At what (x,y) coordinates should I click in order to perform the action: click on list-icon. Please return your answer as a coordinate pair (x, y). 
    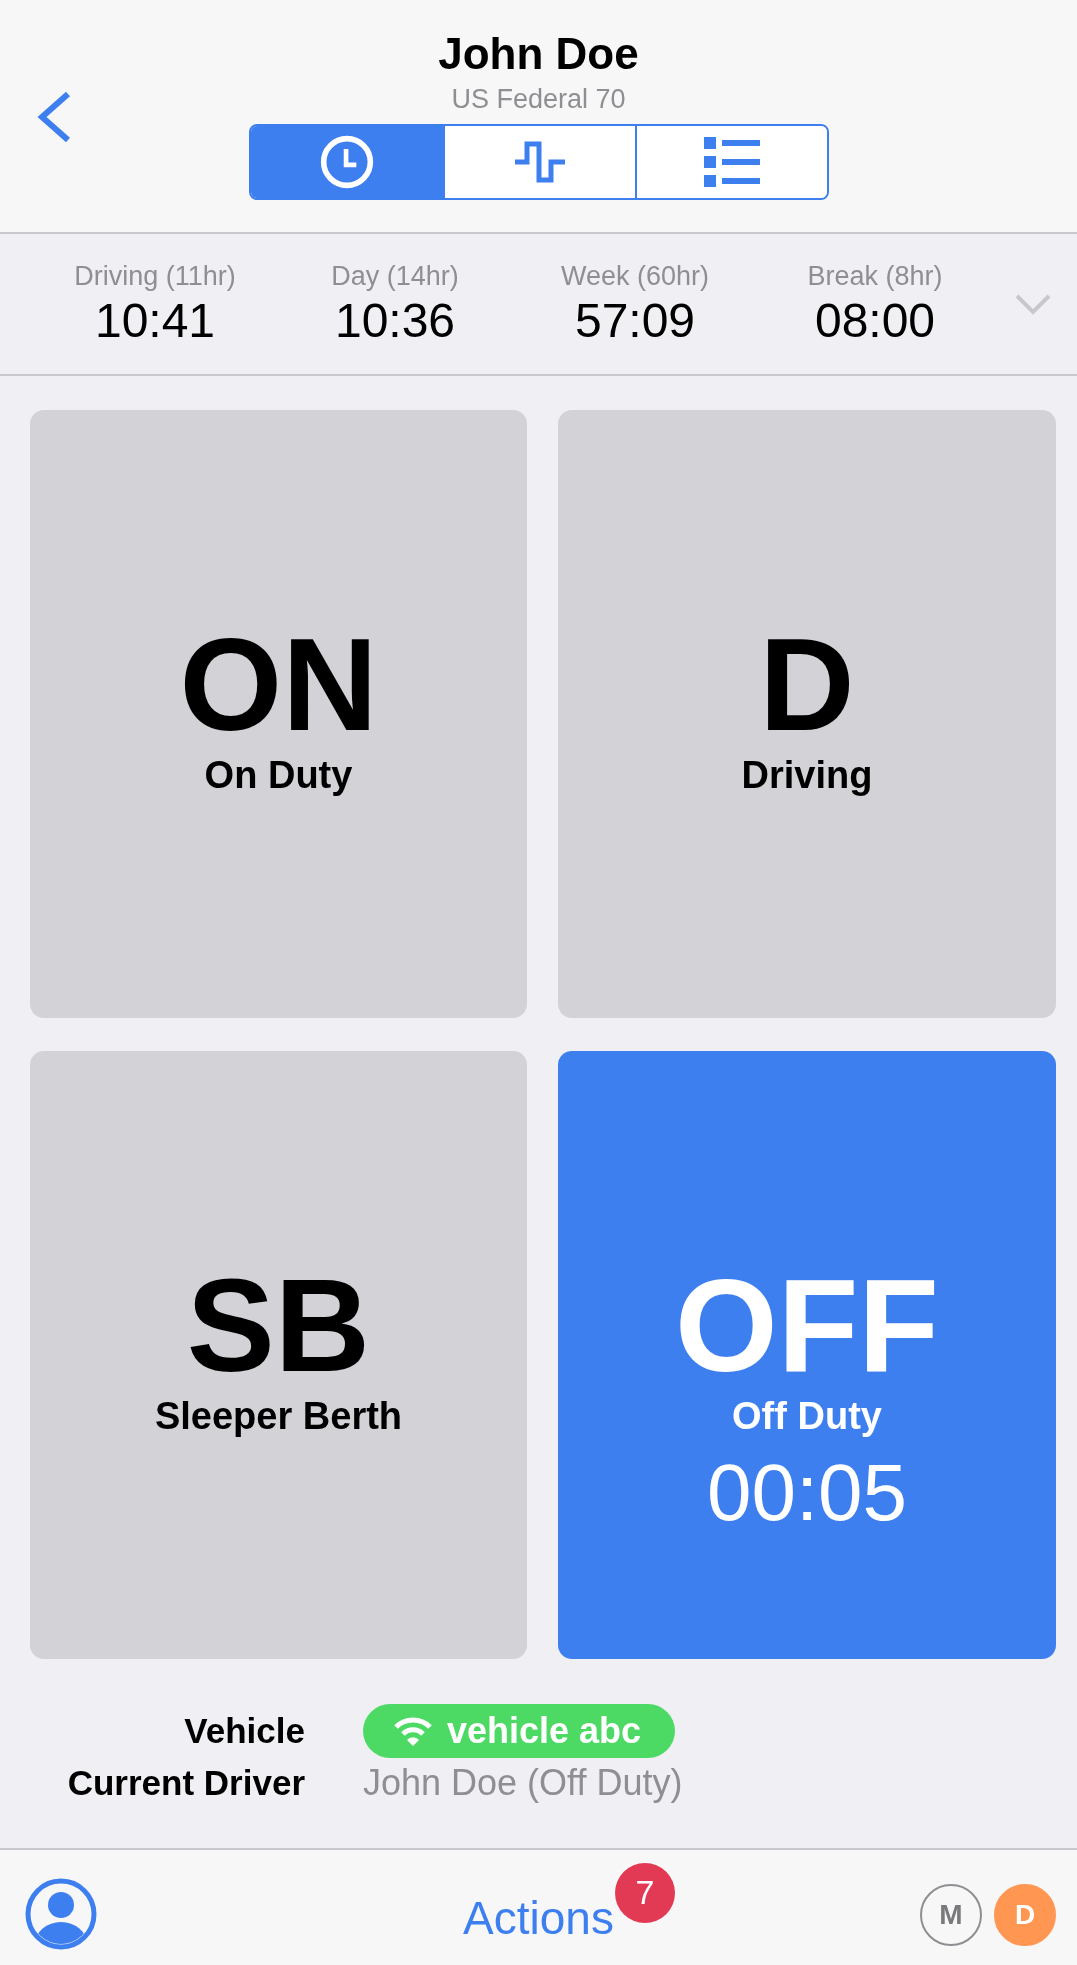
    Looking at the image, I should click on (731, 162).